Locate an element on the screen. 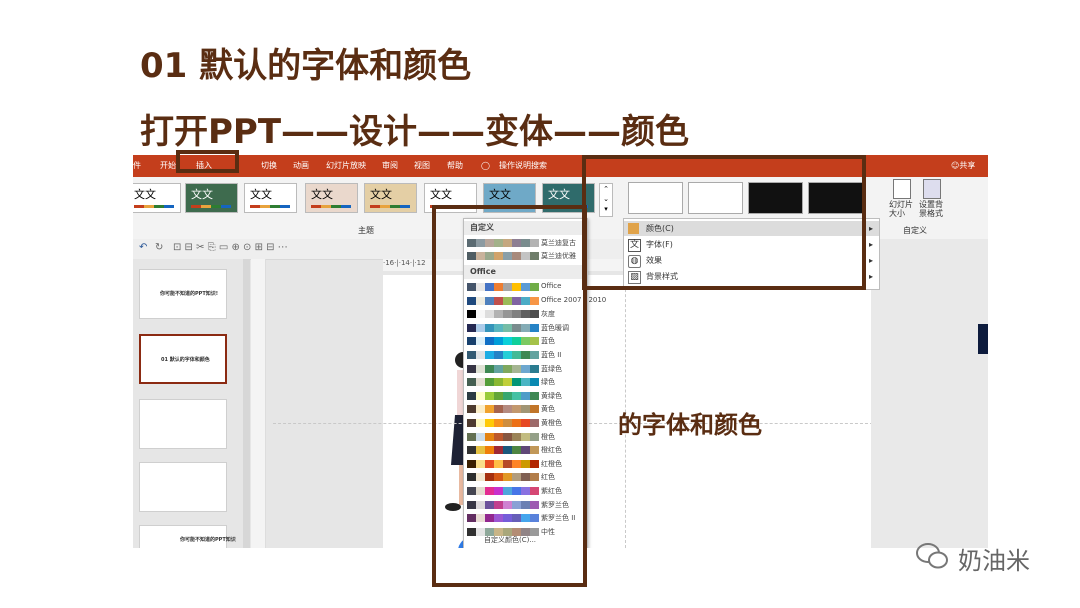  page-heading-1: 01 默认的字体和颜色 is located at coordinates (306, 66).